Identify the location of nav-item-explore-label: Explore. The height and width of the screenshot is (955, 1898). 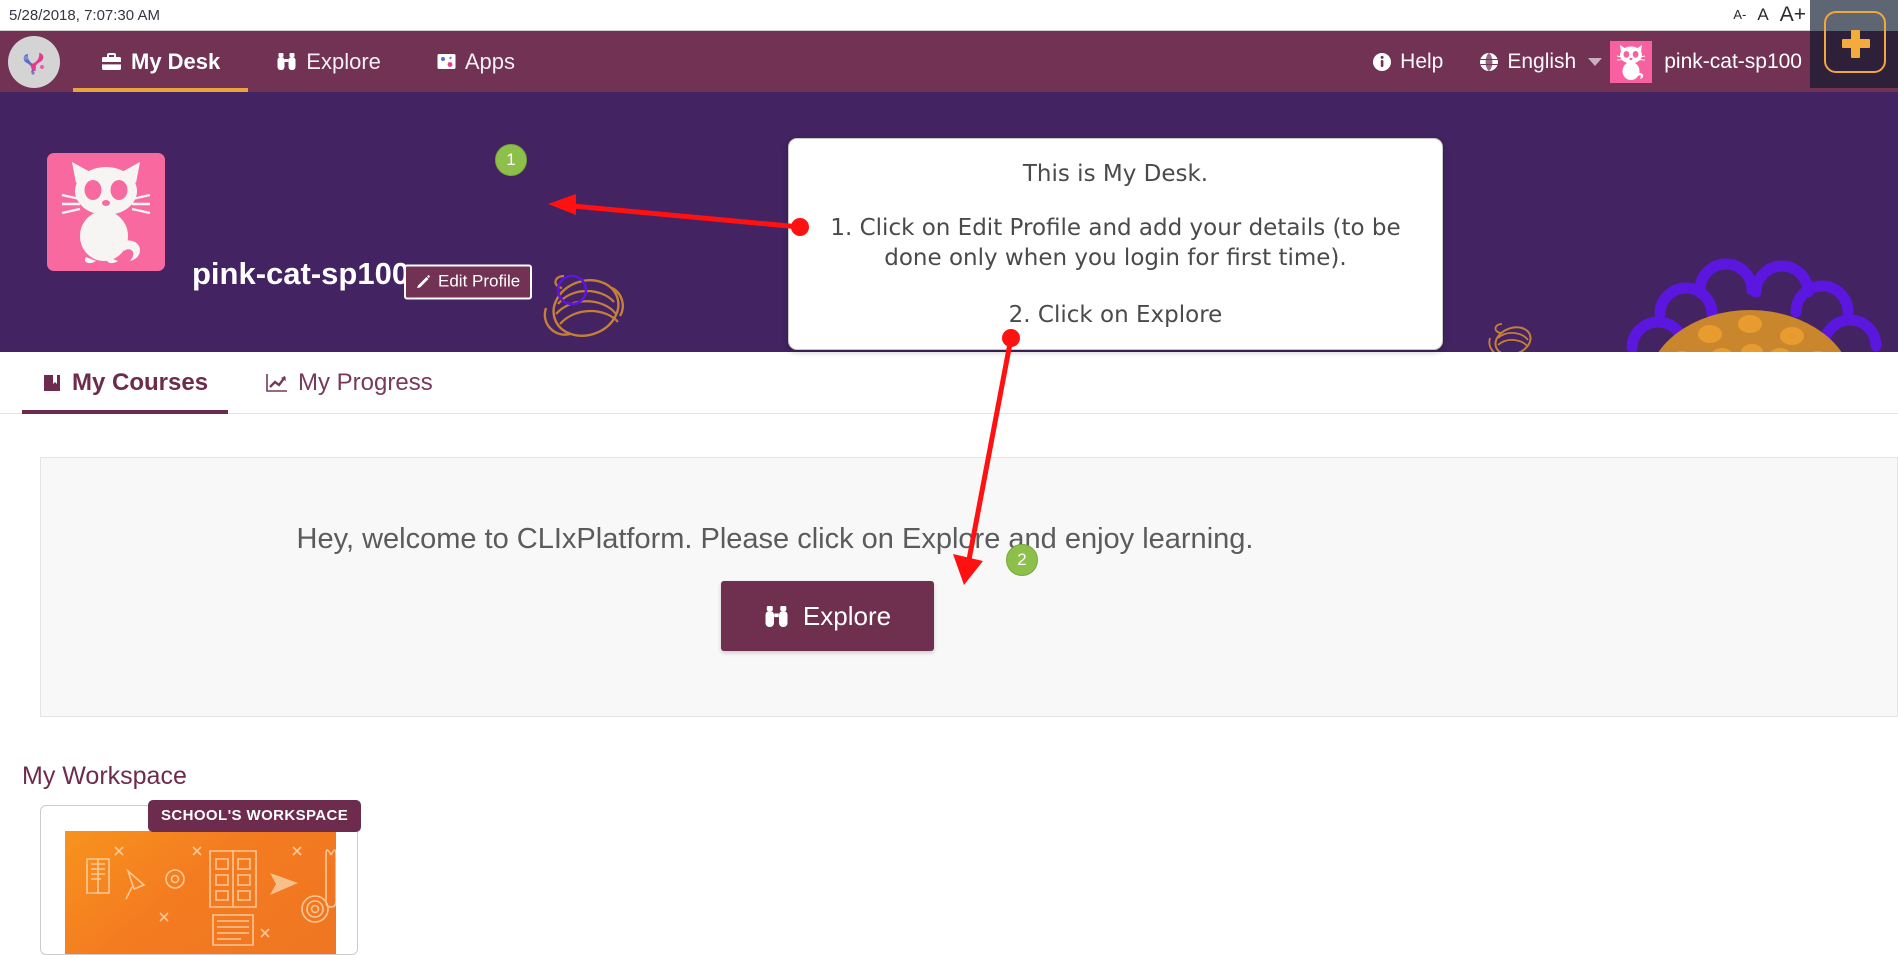
(343, 61).